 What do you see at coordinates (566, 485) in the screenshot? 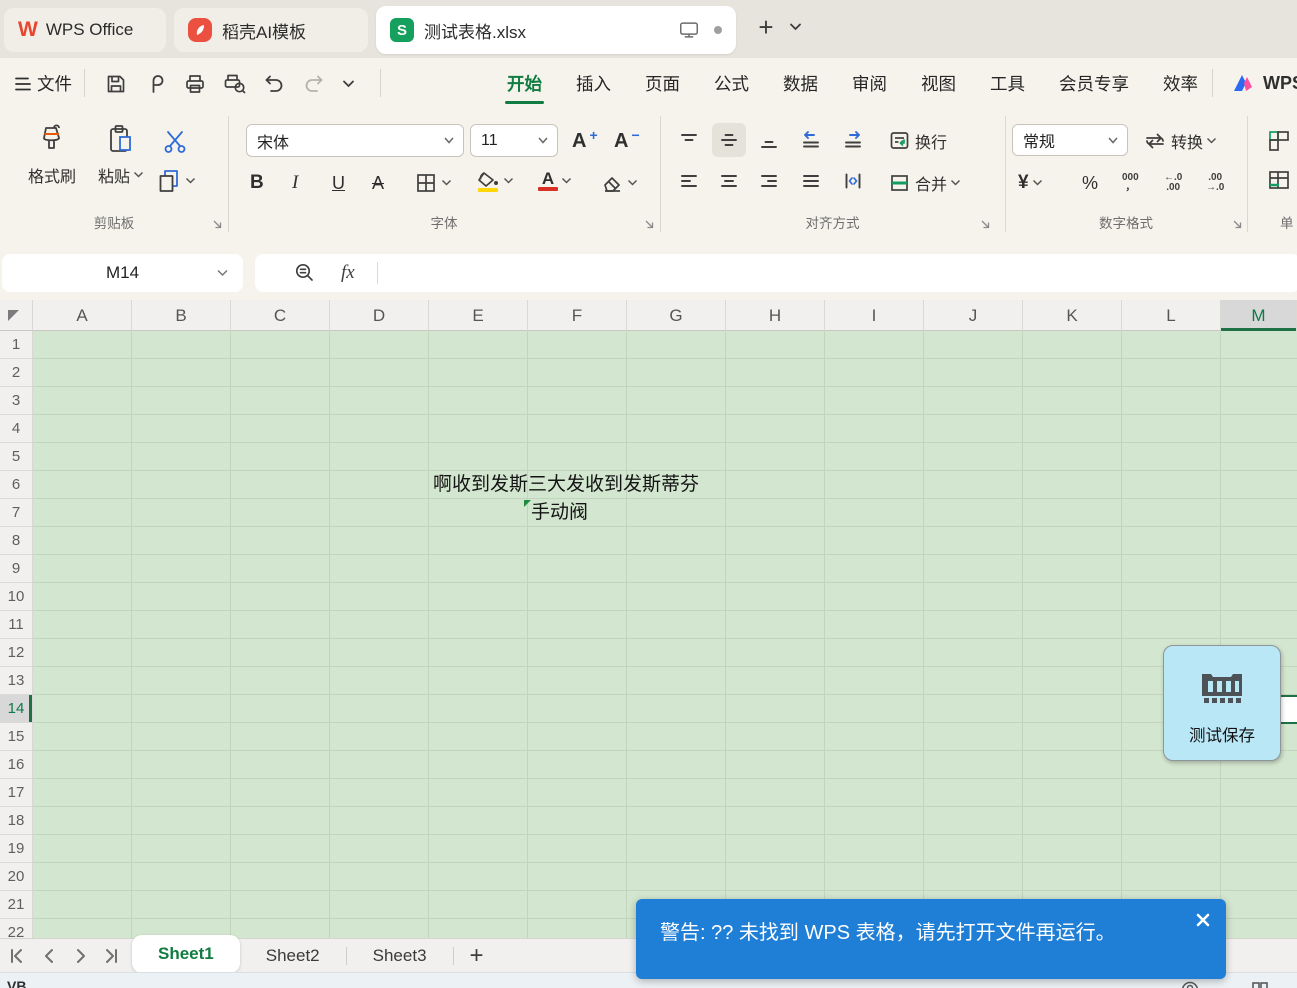
I see `cell-text-e6: 啊收到发斯三大发收到发斯蒂芬` at bounding box center [566, 485].